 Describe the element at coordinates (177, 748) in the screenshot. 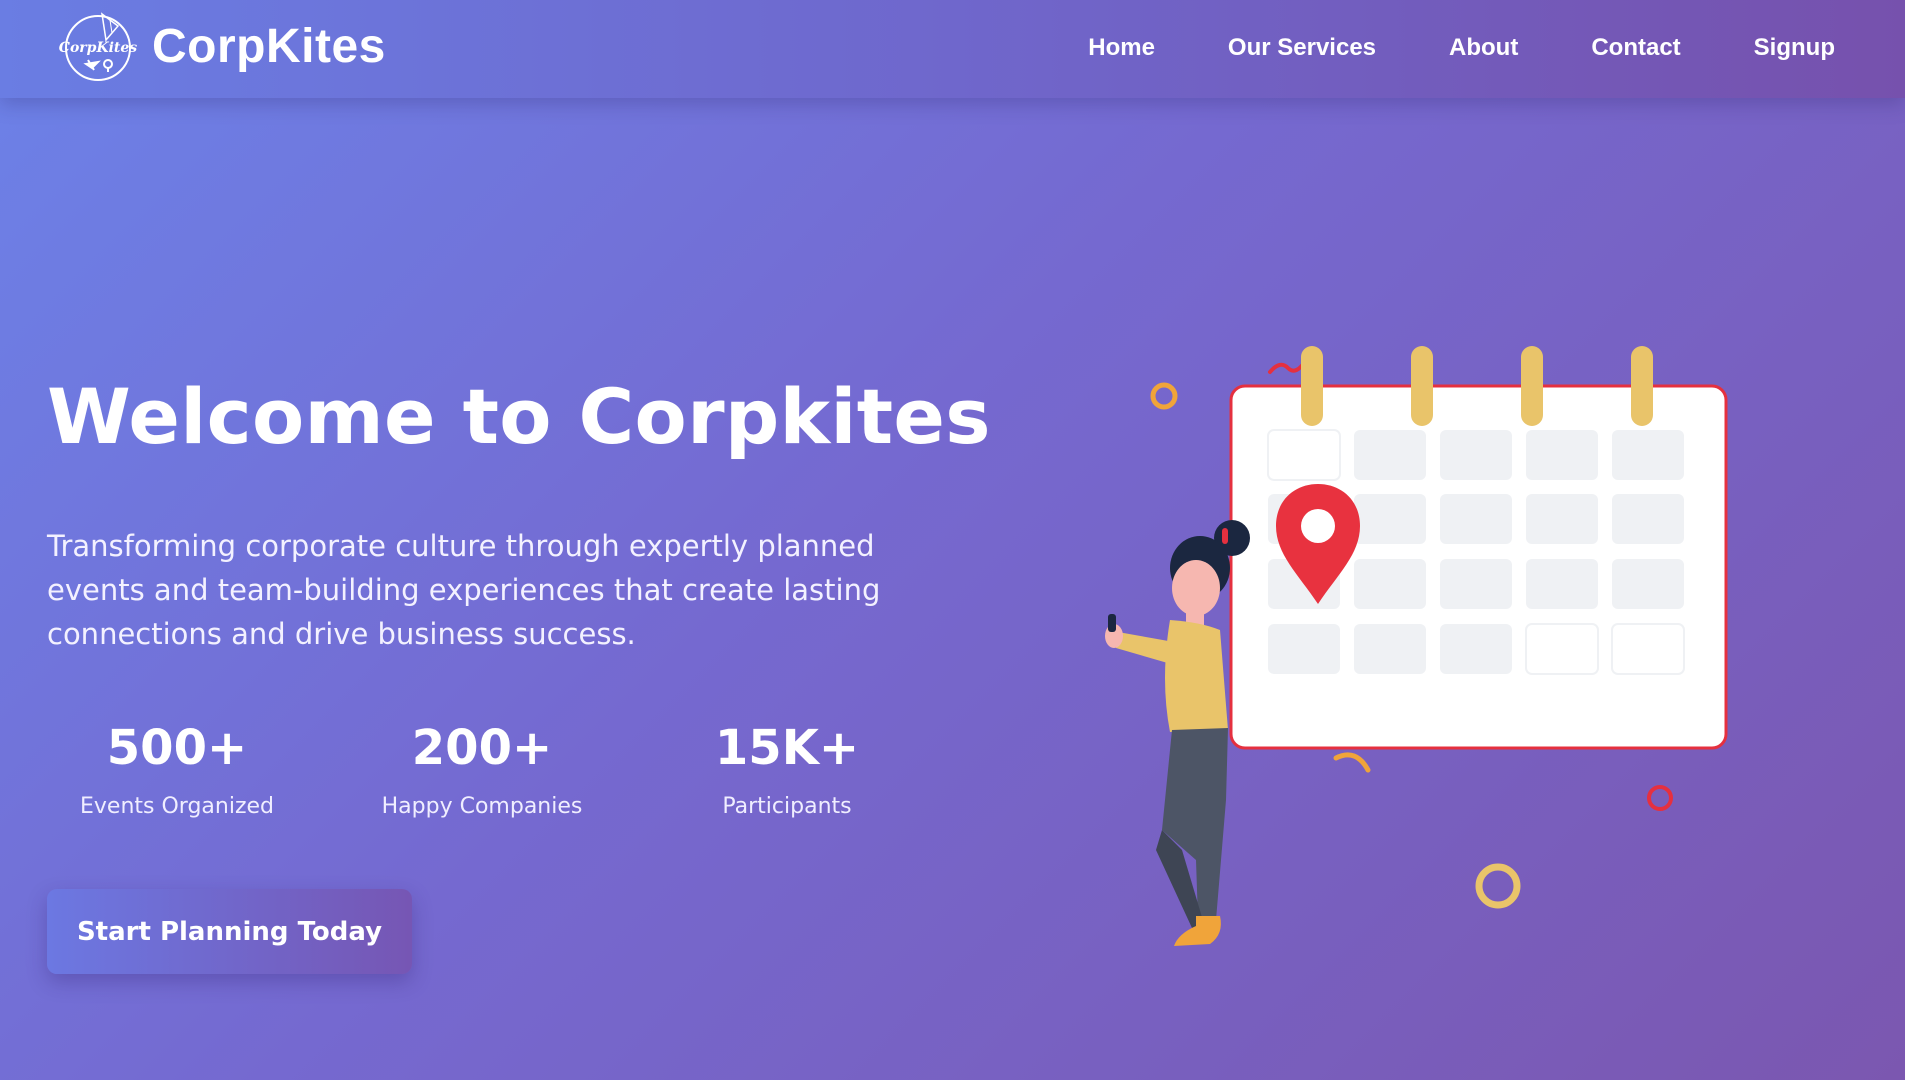

I see `stat-value: 500+` at that location.